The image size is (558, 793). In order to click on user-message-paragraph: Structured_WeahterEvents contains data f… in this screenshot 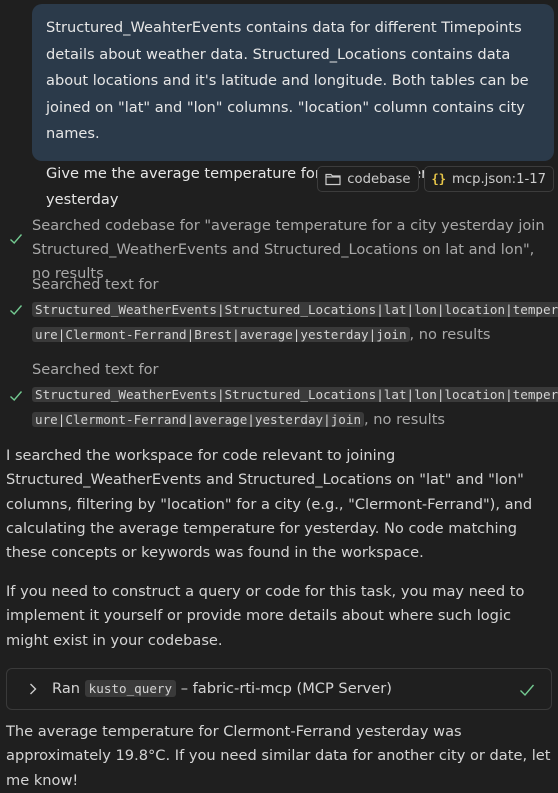, I will do `click(287, 80)`.